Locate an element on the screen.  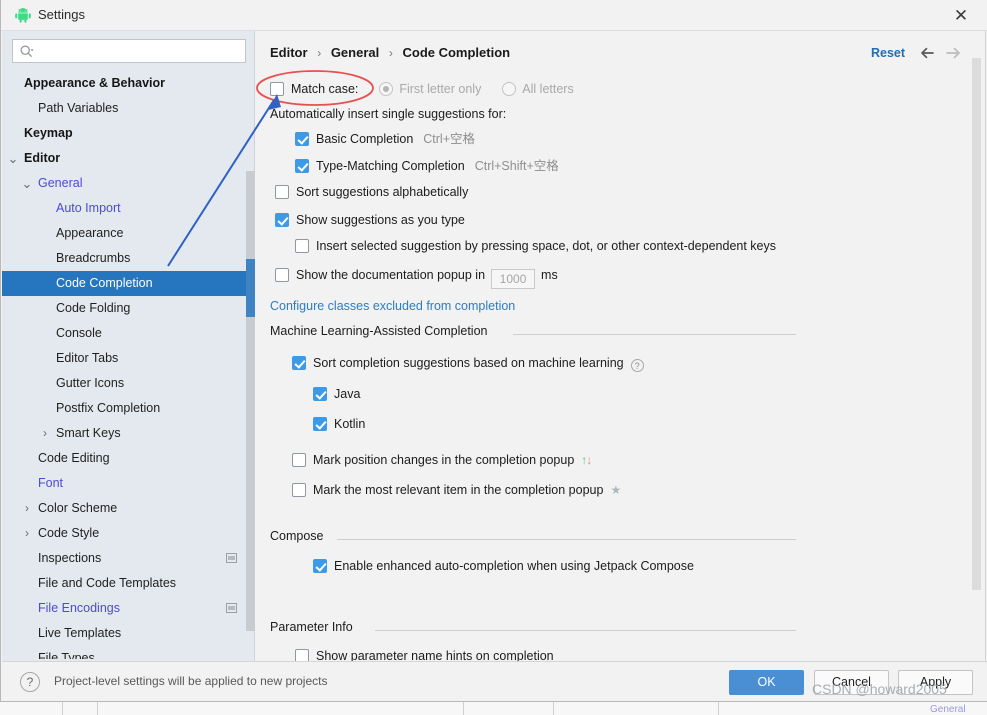
mark-position-checkbox is located at coordinates (299, 460).